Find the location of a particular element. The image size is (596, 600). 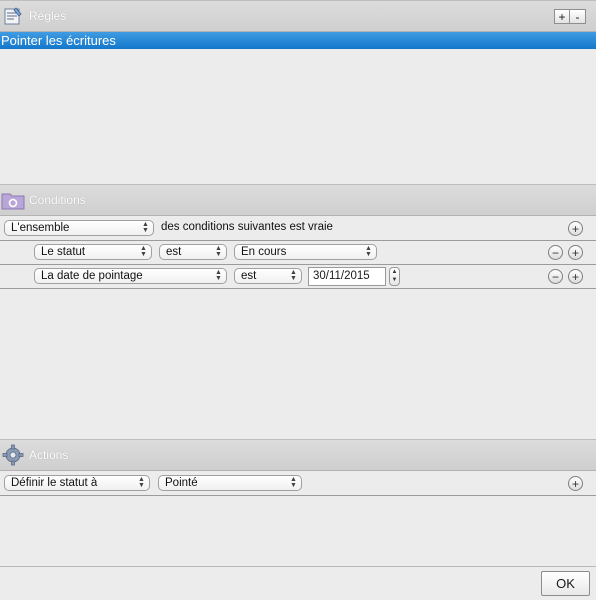

rules-icon is located at coordinates (13, 16).